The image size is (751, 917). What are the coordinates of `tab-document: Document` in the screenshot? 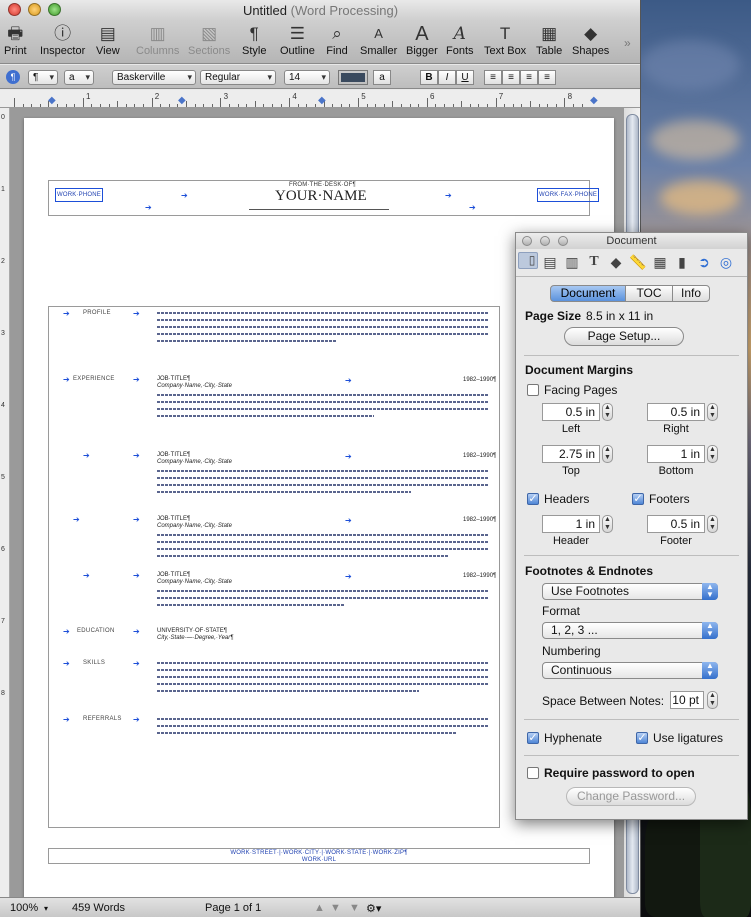 It's located at (588, 293).